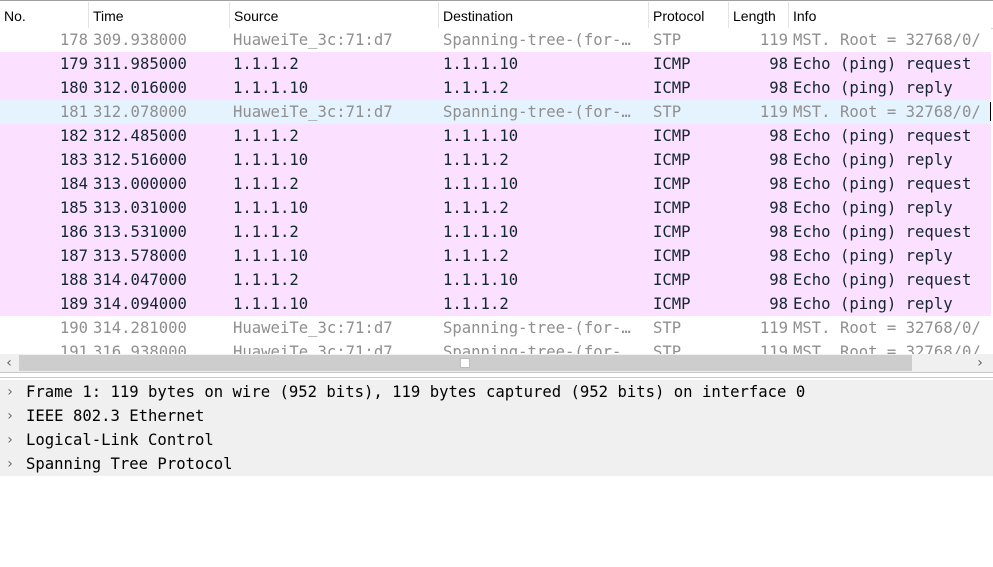 This screenshot has height=567, width=993. Describe the element at coordinates (73, 112) in the screenshot. I see `packet-no-cell: 181` at that location.